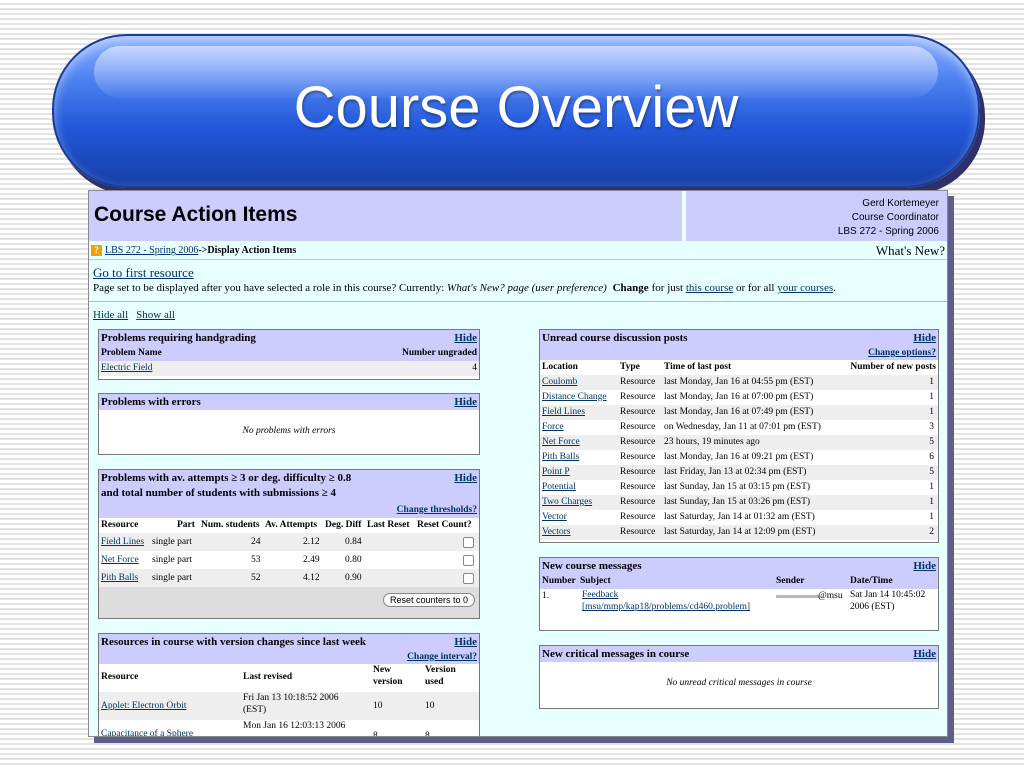  What do you see at coordinates (556, 472) in the screenshot?
I see `location-link: Point P` at bounding box center [556, 472].